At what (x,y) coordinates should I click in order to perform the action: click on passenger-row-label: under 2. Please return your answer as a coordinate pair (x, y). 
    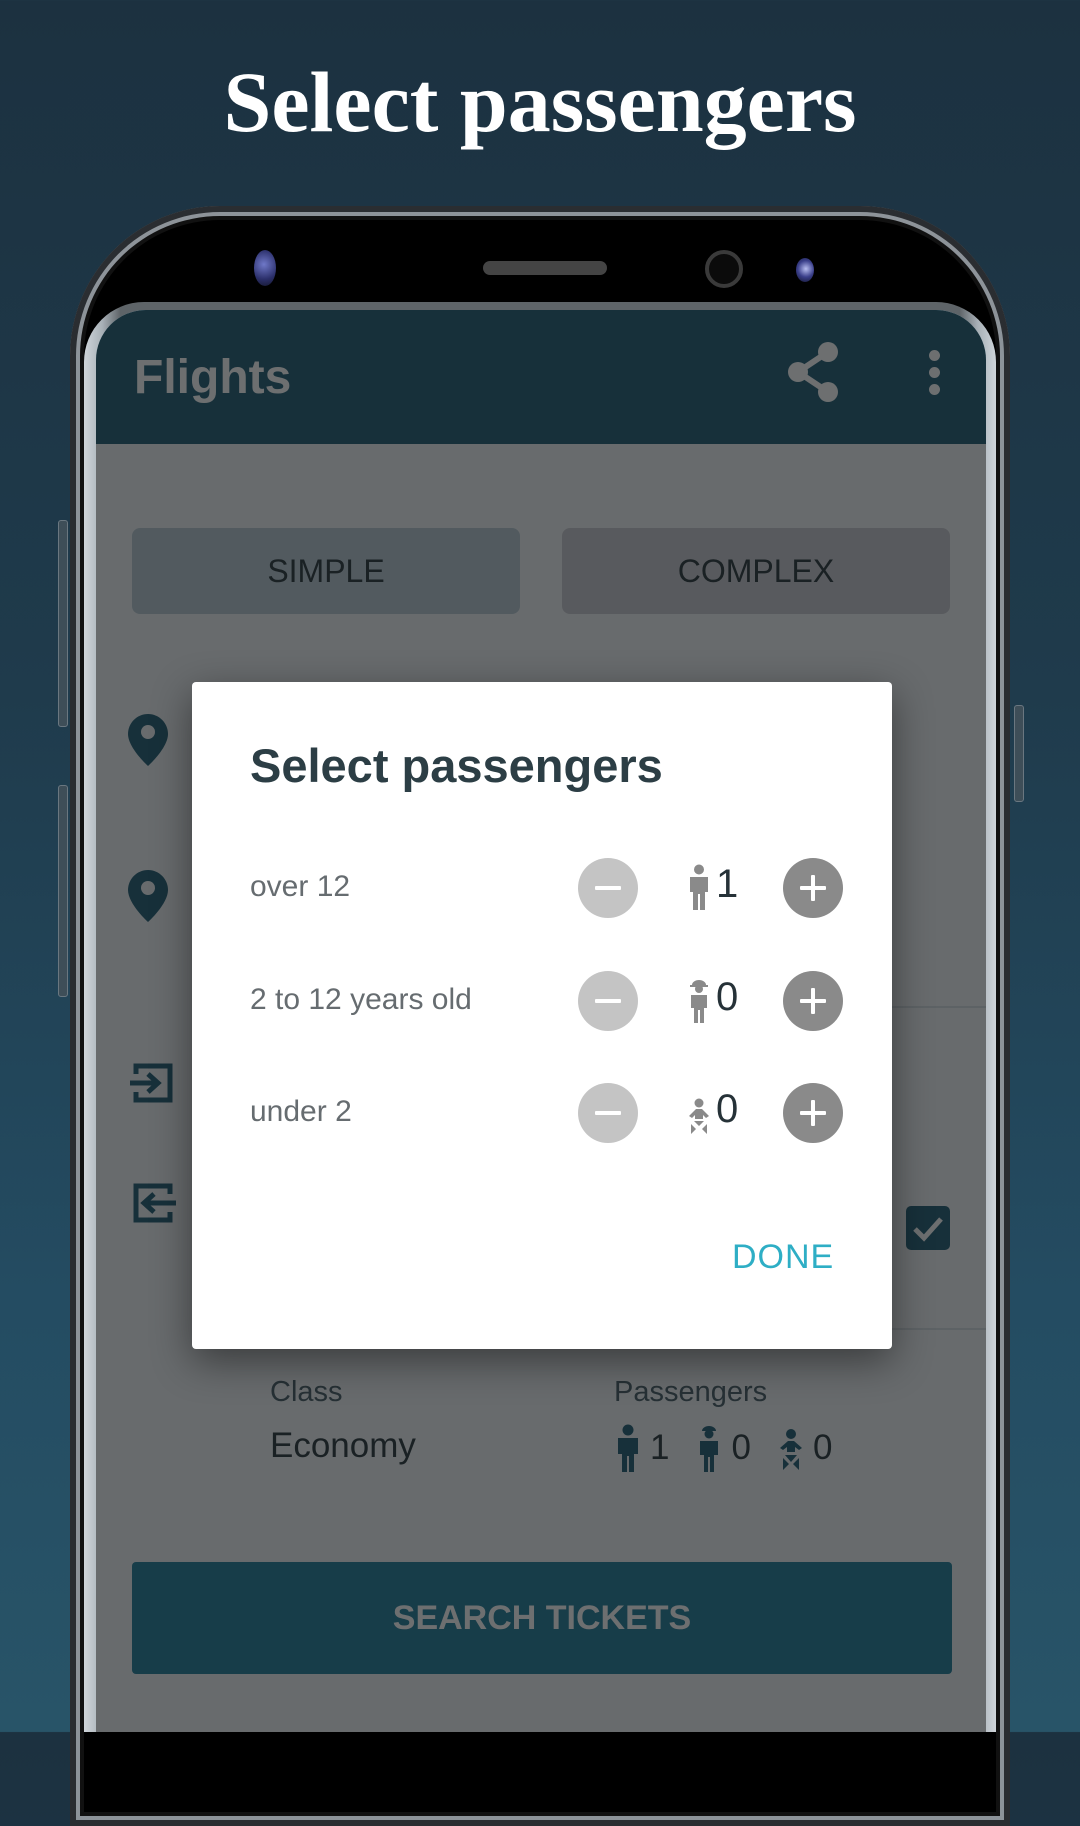
    Looking at the image, I should click on (301, 1111).